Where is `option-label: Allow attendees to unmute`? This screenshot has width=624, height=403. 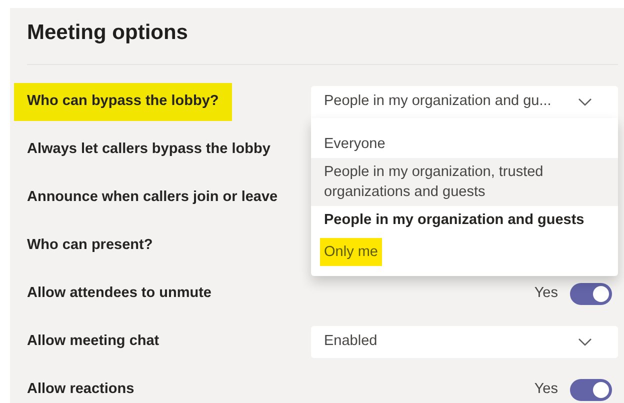 option-label: Allow attendees to unmute is located at coordinates (119, 294).